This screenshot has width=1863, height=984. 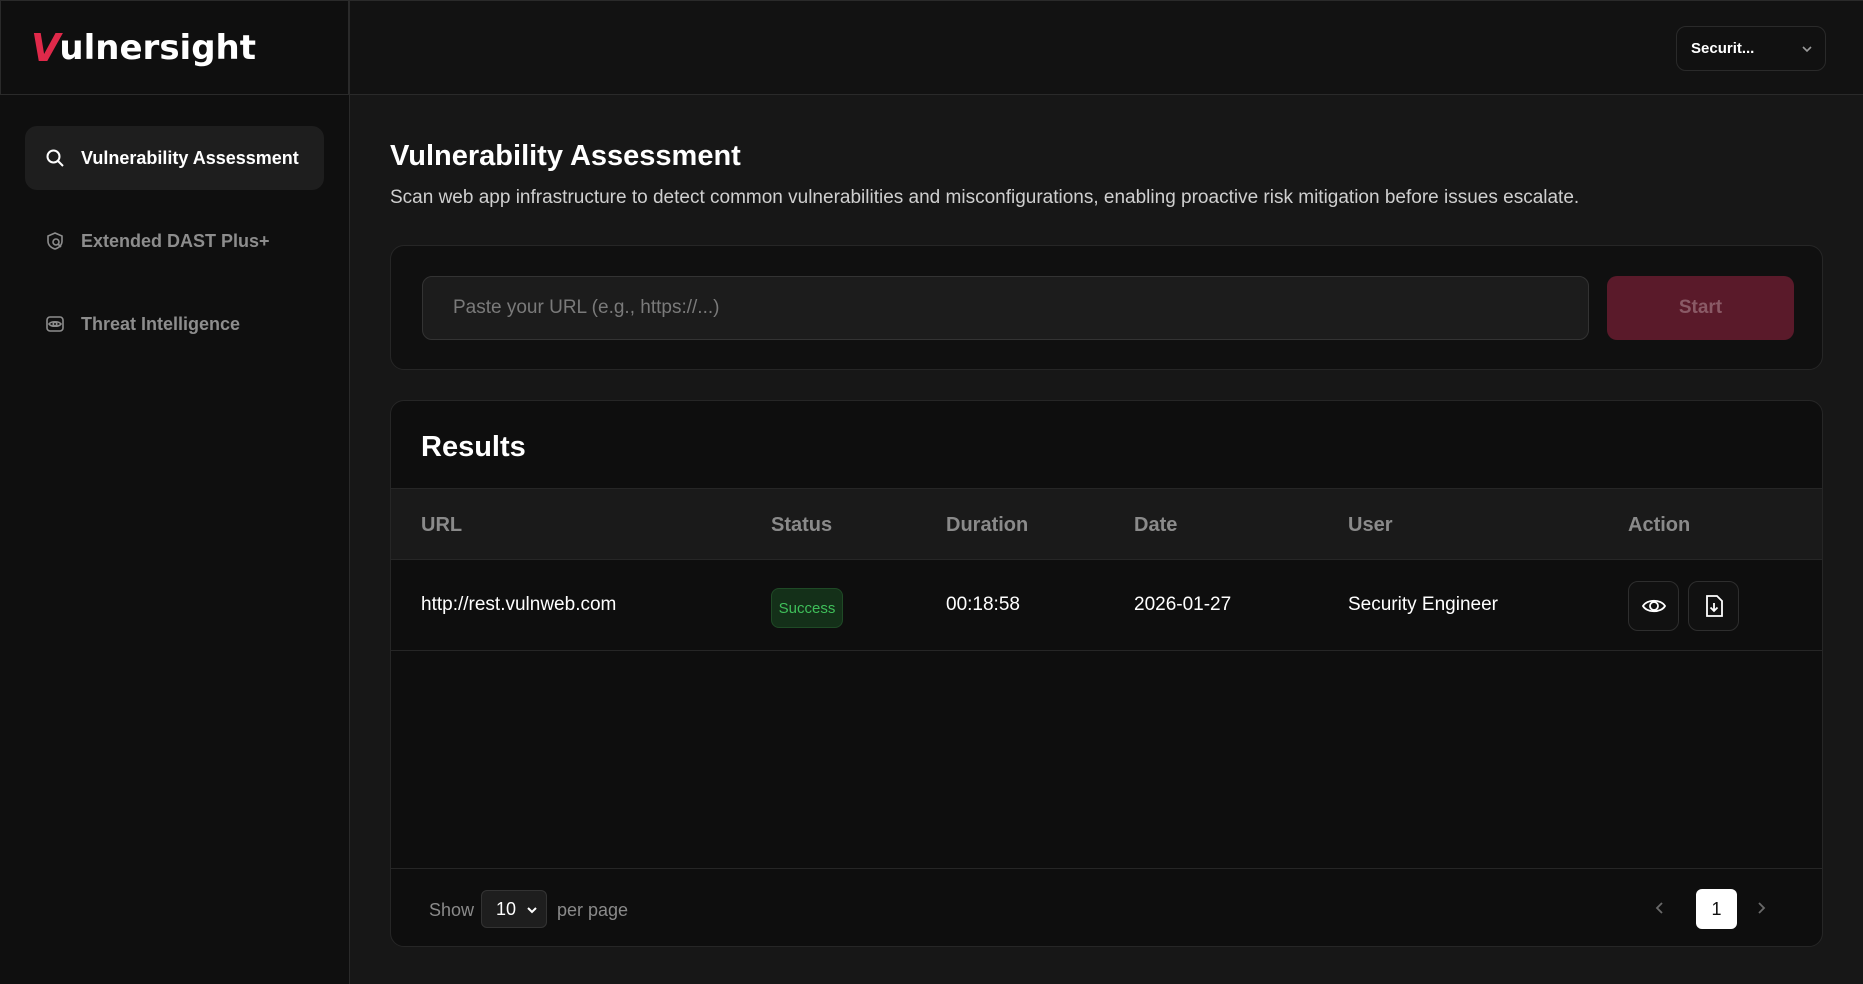 What do you see at coordinates (1761, 908) in the screenshot?
I see `chevron-right-icon` at bounding box center [1761, 908].